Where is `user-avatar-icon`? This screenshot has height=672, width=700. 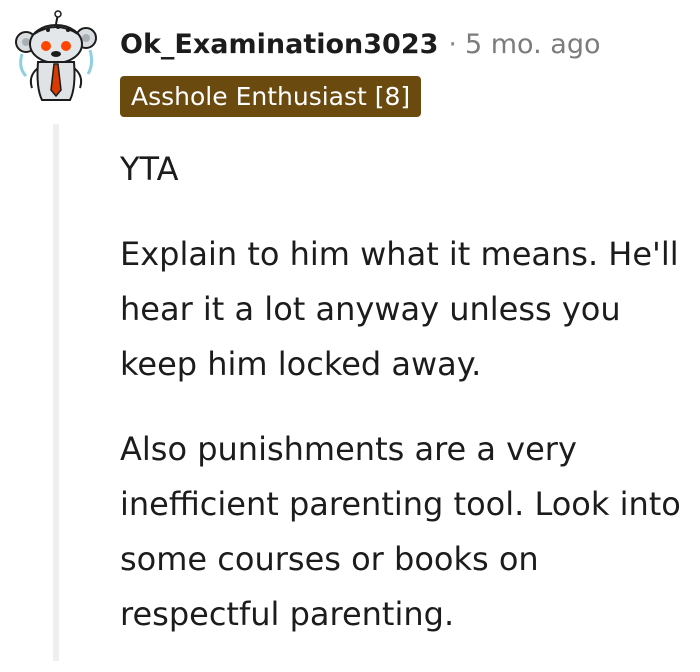 user-avatar-icon is located at coordinates (56, 57).